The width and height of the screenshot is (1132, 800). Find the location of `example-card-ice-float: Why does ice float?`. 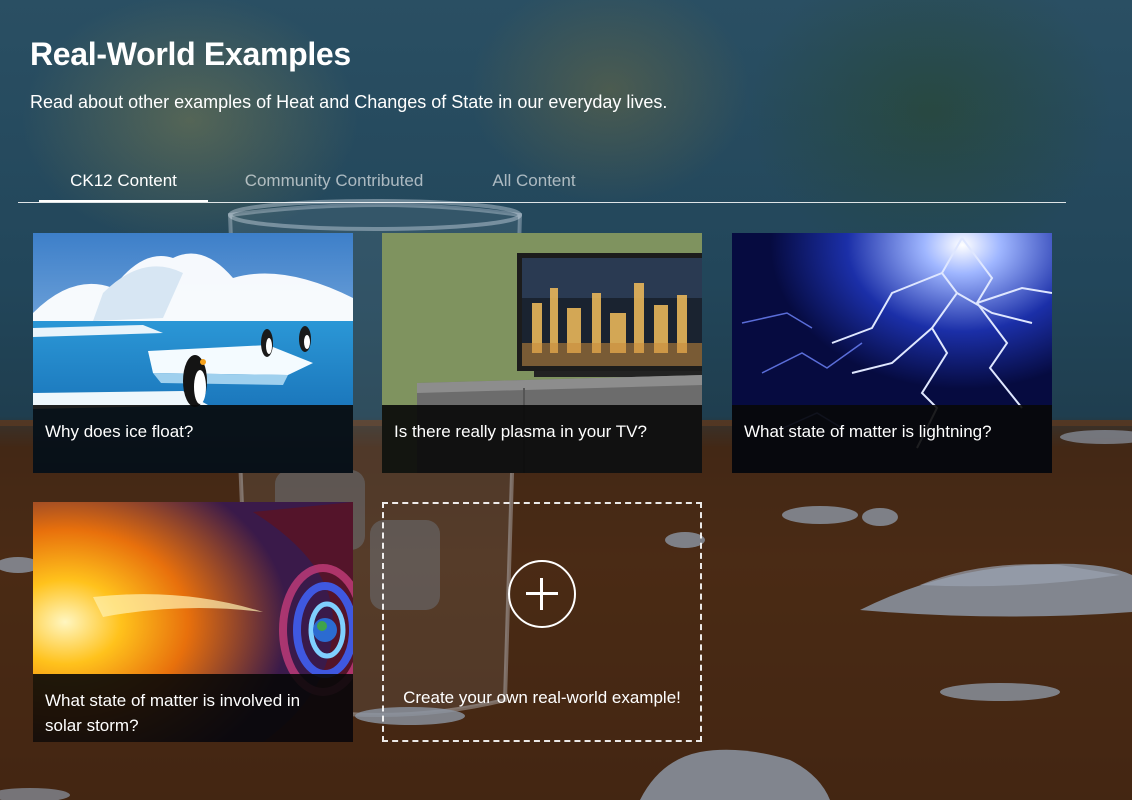

example-card-ice-float: Why does ice float? is located at coordinates (193, 353).